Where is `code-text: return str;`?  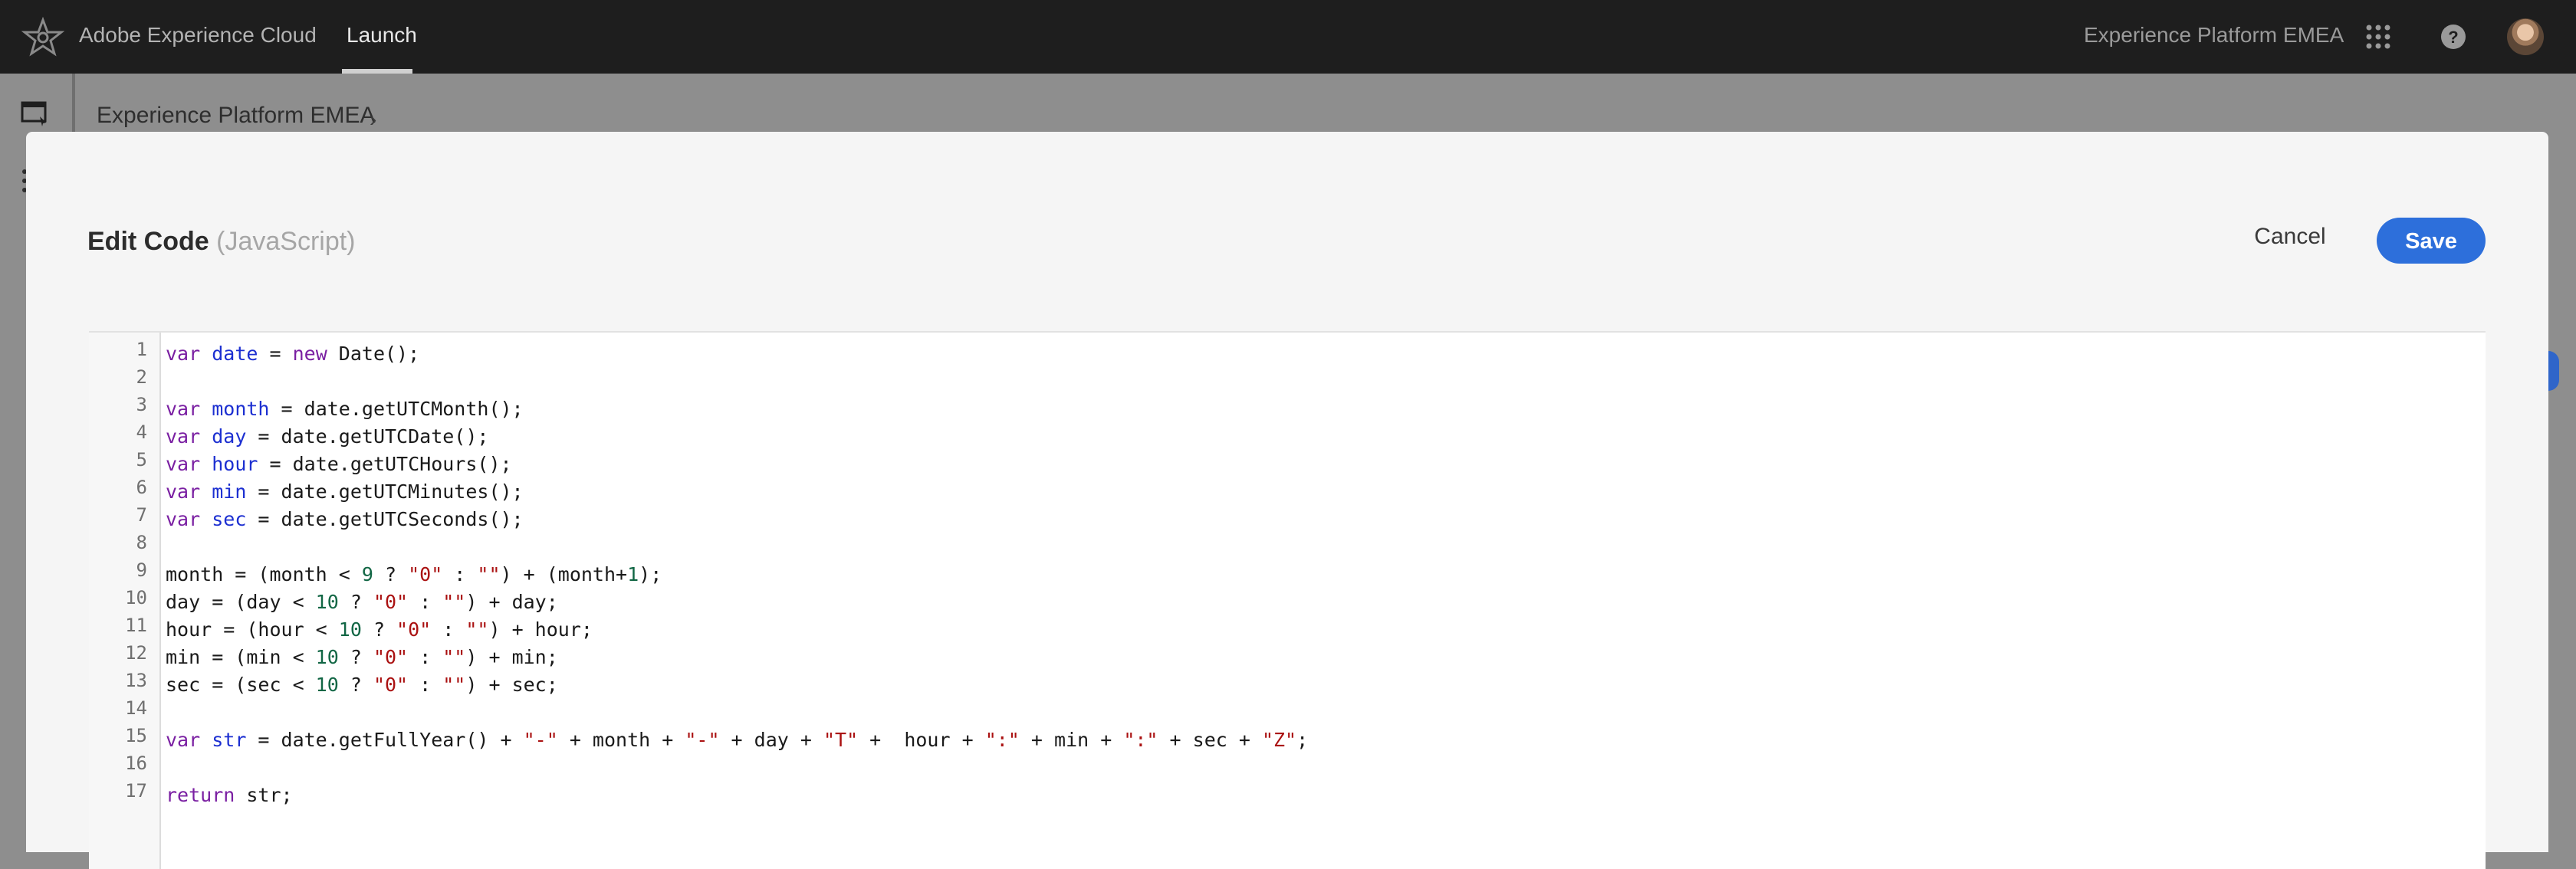
code-text: return str; is located at coordinates (229, 795).